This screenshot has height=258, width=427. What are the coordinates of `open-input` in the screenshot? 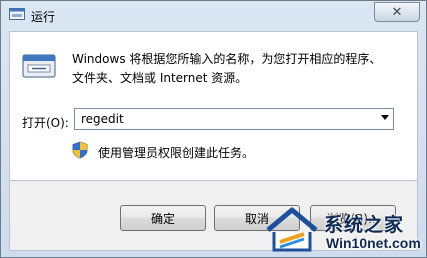 It's located at (223, 119).